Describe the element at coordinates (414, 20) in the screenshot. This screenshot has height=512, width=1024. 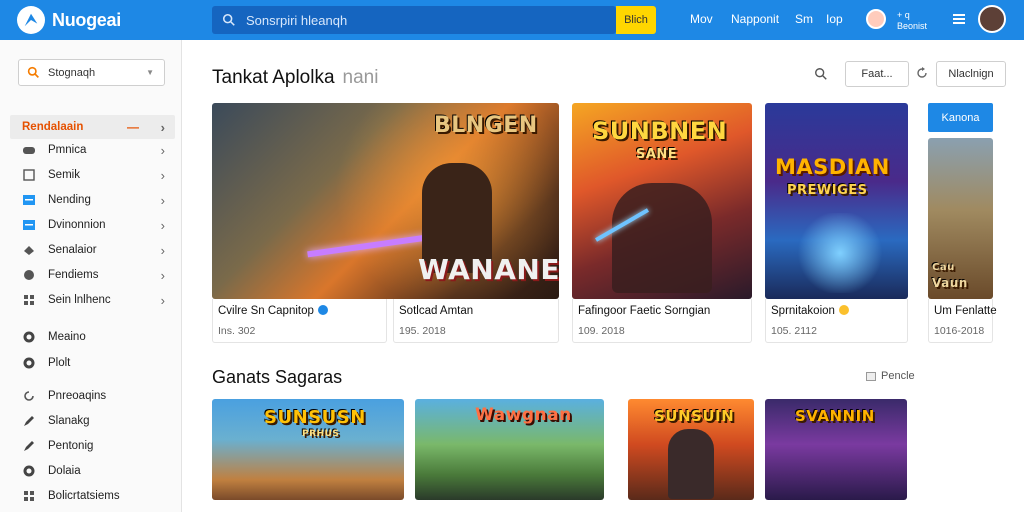
I see `search-input: Sonsrpiri hleanqh` at that location.